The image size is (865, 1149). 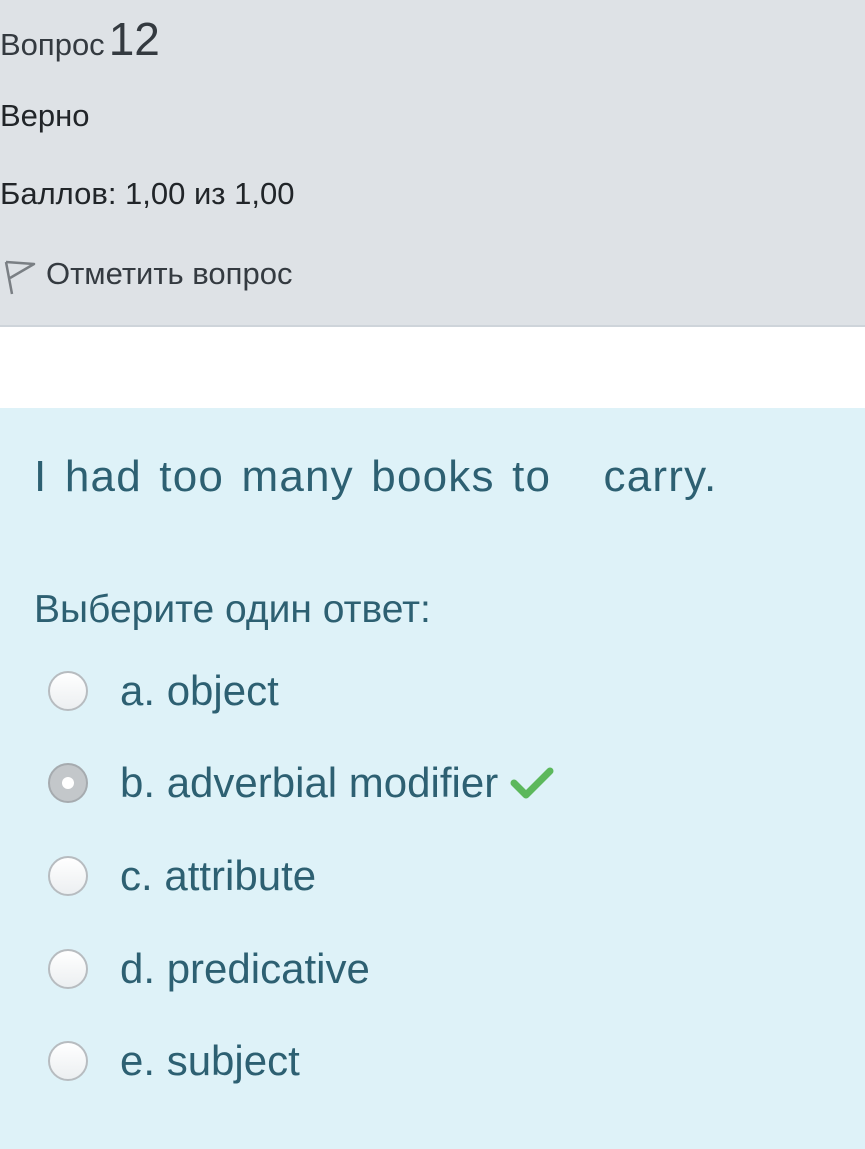 I want to click on answer-option-e: e. subject, so click(x=174, y=1061).